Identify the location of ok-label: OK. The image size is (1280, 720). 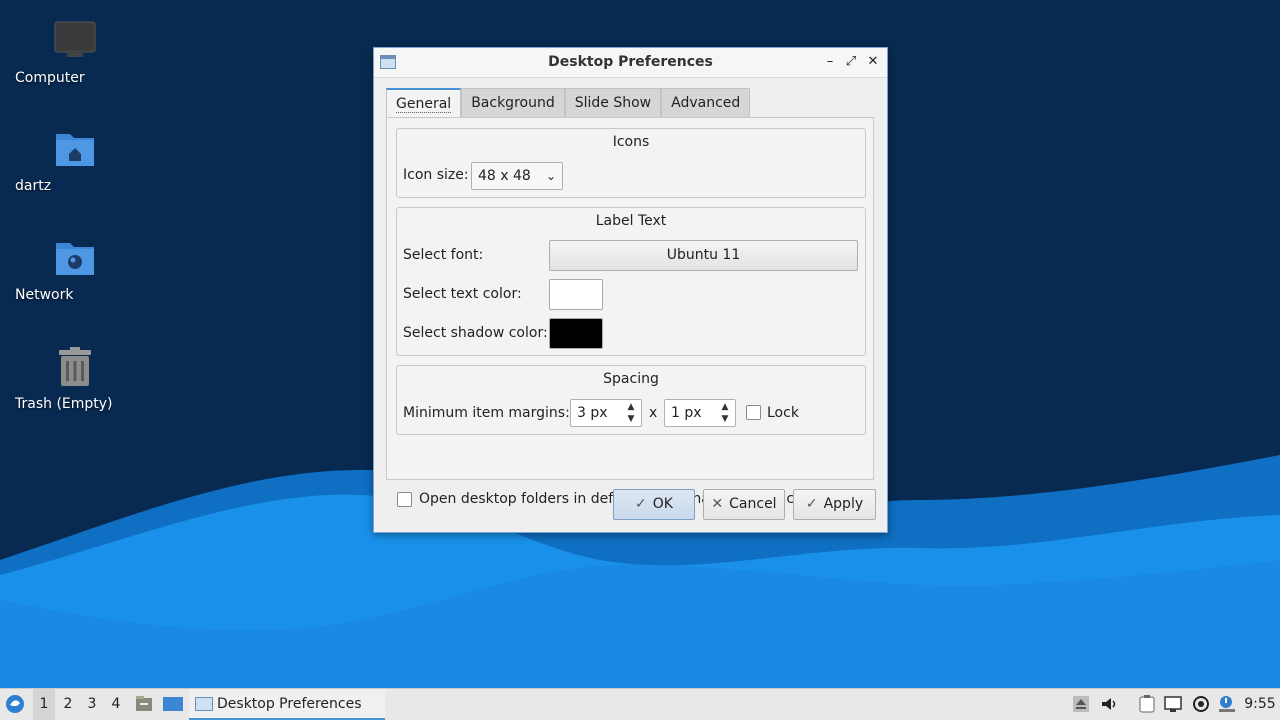
(662, 504).